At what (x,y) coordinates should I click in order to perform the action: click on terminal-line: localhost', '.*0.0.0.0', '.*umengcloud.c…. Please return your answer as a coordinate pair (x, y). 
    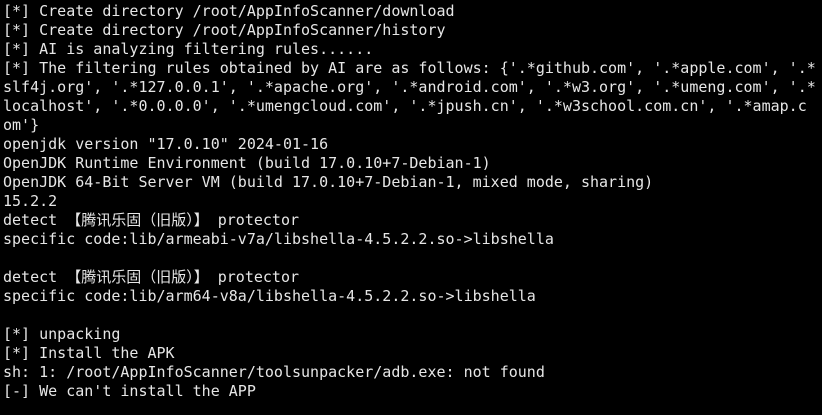
    Looking at the image, I should click on (405, 106).